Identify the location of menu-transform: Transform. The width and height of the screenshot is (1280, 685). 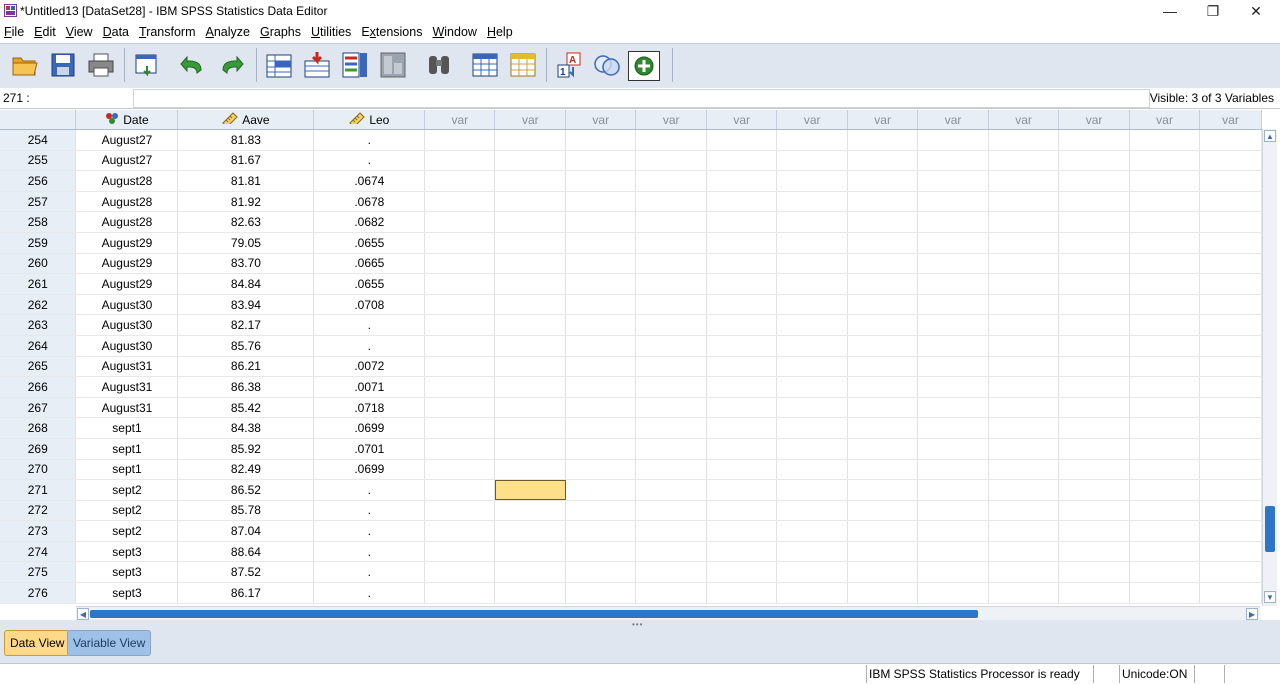
(168, 32).